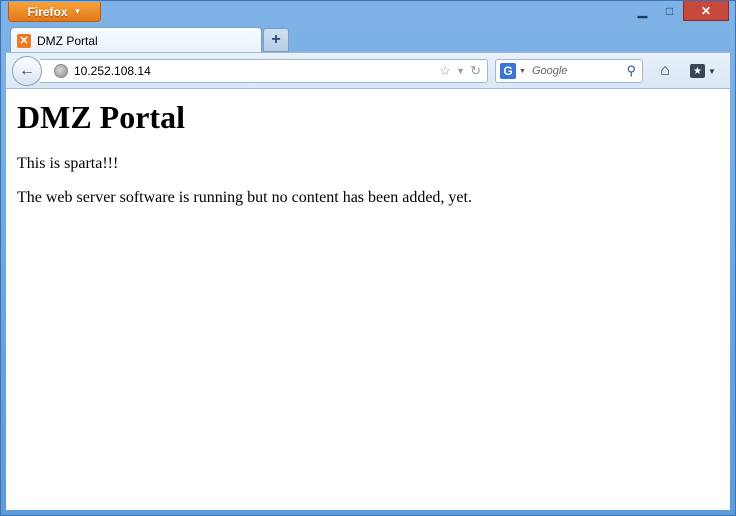 Image resolution: width=736 pixels, height=516 pixels. I want to click on url-bar: 10.252.108.14 ☆ ▼ ↻, so click(264, 71).